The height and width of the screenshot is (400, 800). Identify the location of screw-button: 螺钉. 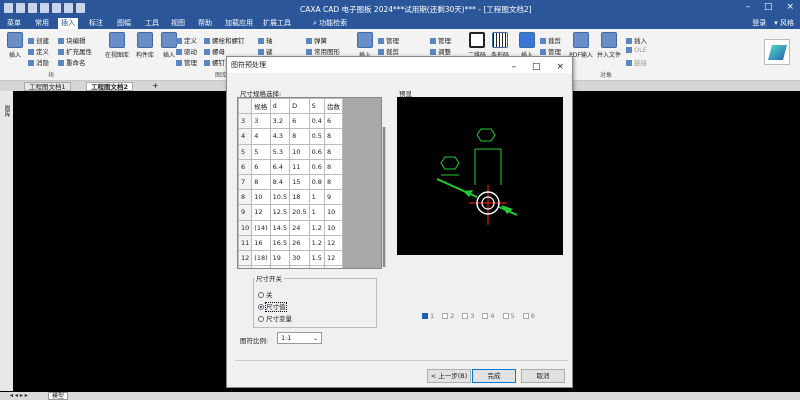
(214, 62).